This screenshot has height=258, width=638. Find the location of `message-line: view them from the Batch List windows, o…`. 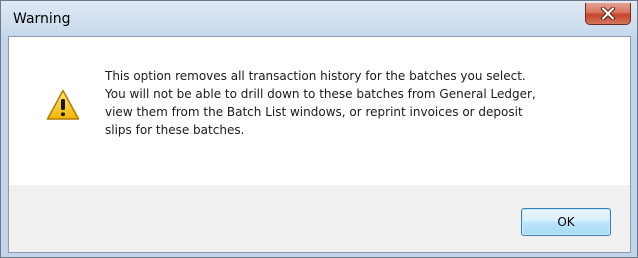

message-line: view them from the Batch List windows, o… is located at coordinates (314, 112).